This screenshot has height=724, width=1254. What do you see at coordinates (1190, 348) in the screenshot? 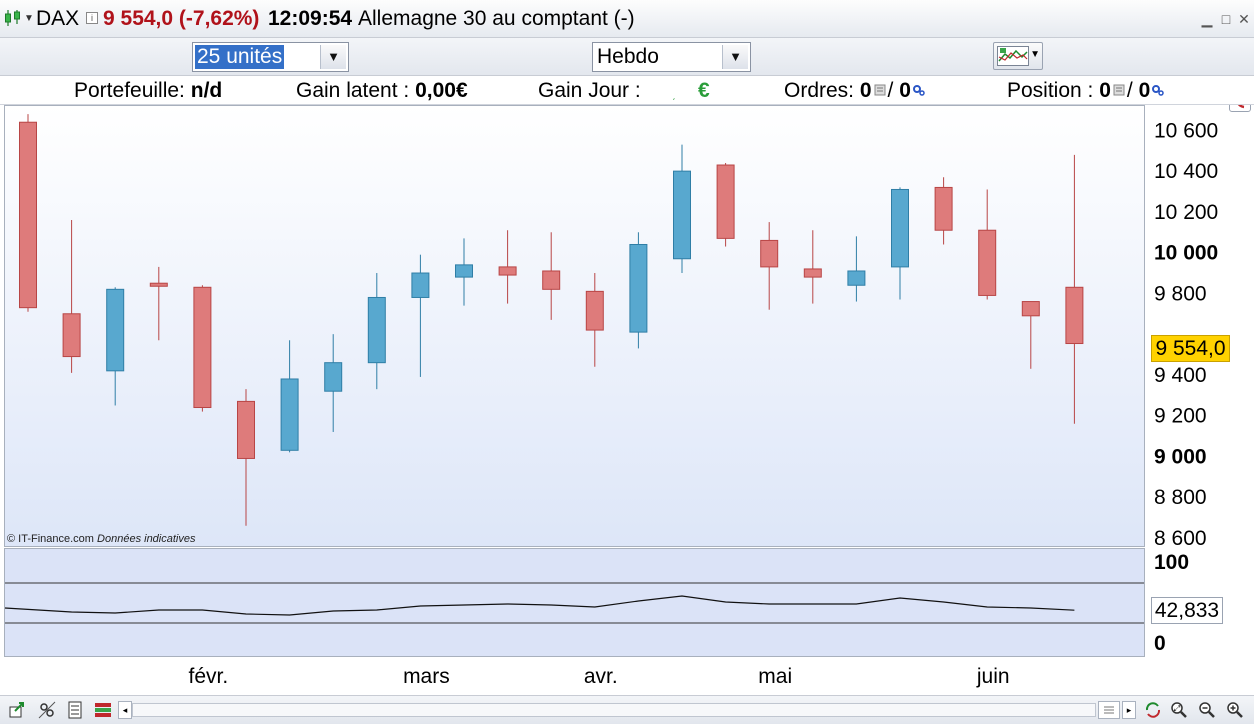
I see `current-price-tag: 9 554,0` at bounding box center [1190, 348].